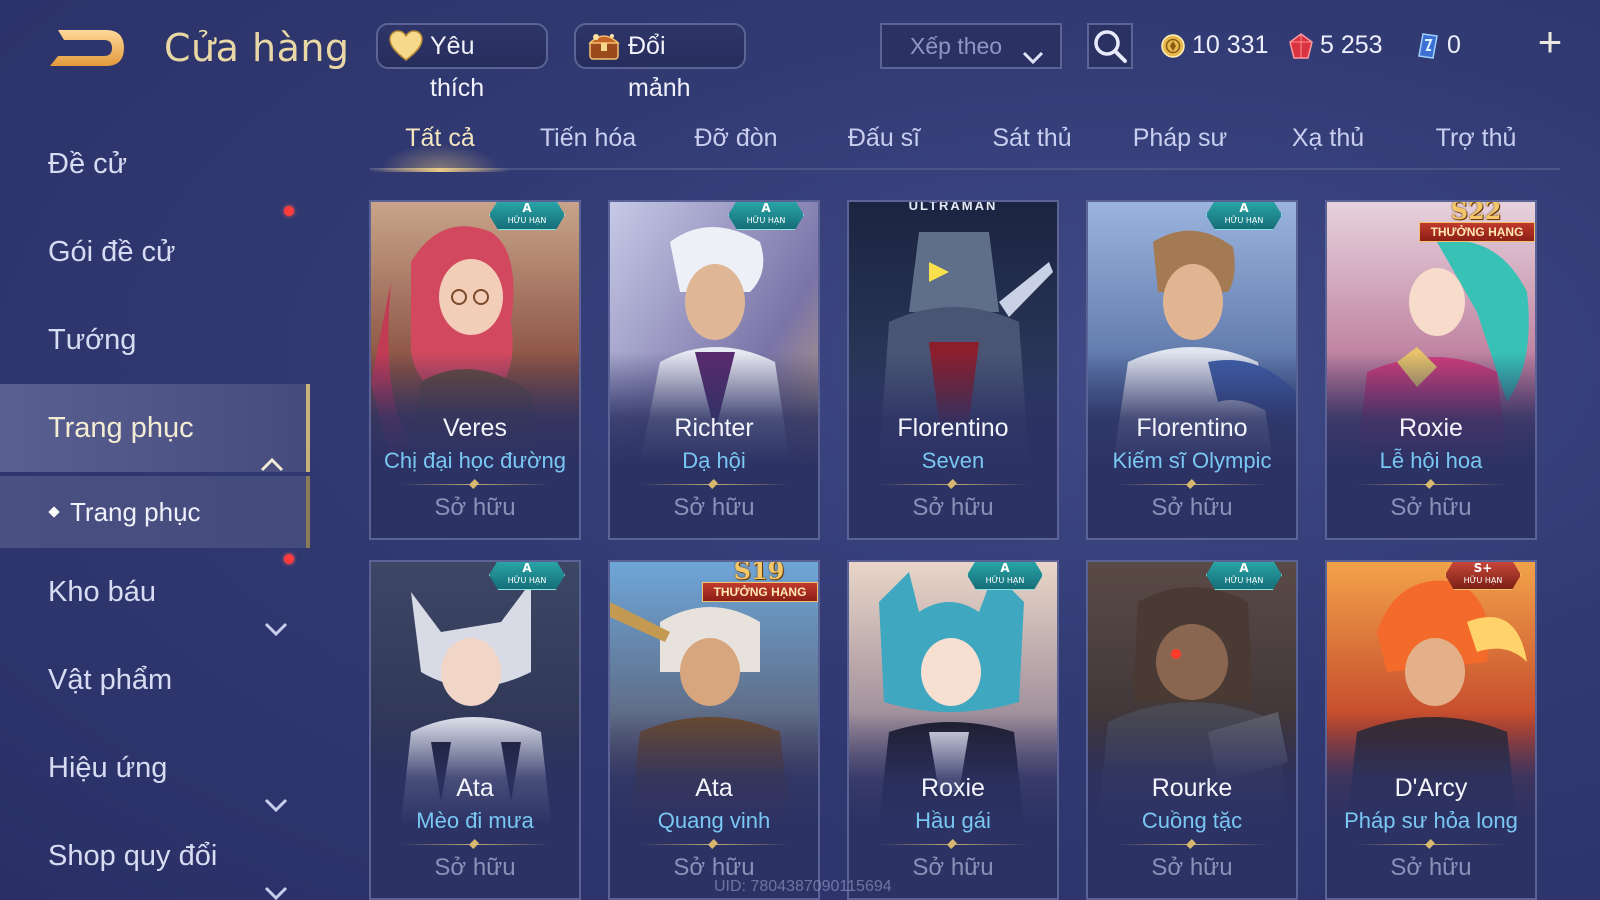  What do you see at coordinates (457, 67) in the screenshot?
I see `favorite-label: Yêu thích` at bounding box center [457, 67].